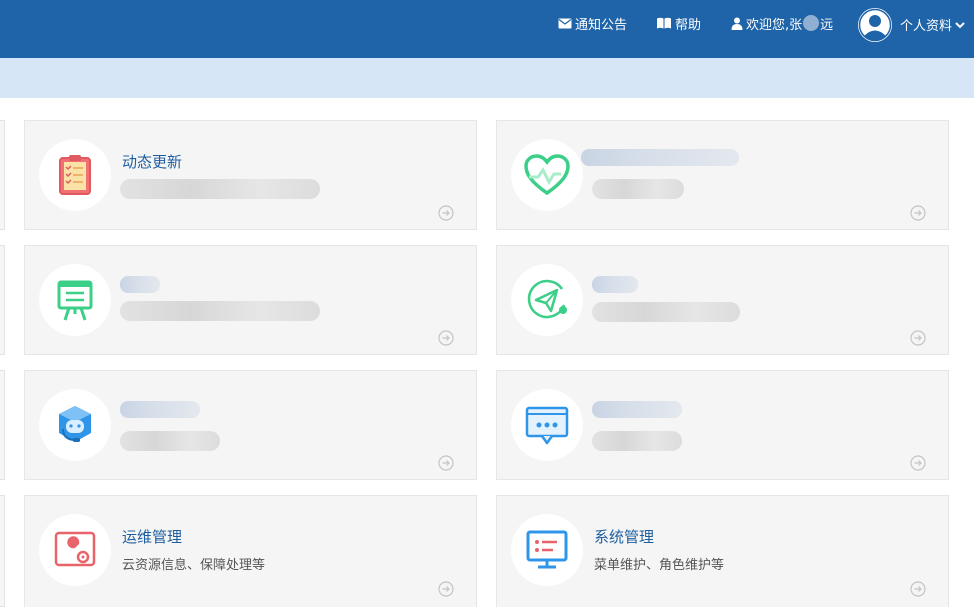 The width and height of the screenshot is (974, 607). What do you see at coordinates (737, 23) in the screenshot?
I see `user-icon` at bounding box center [737, 23].